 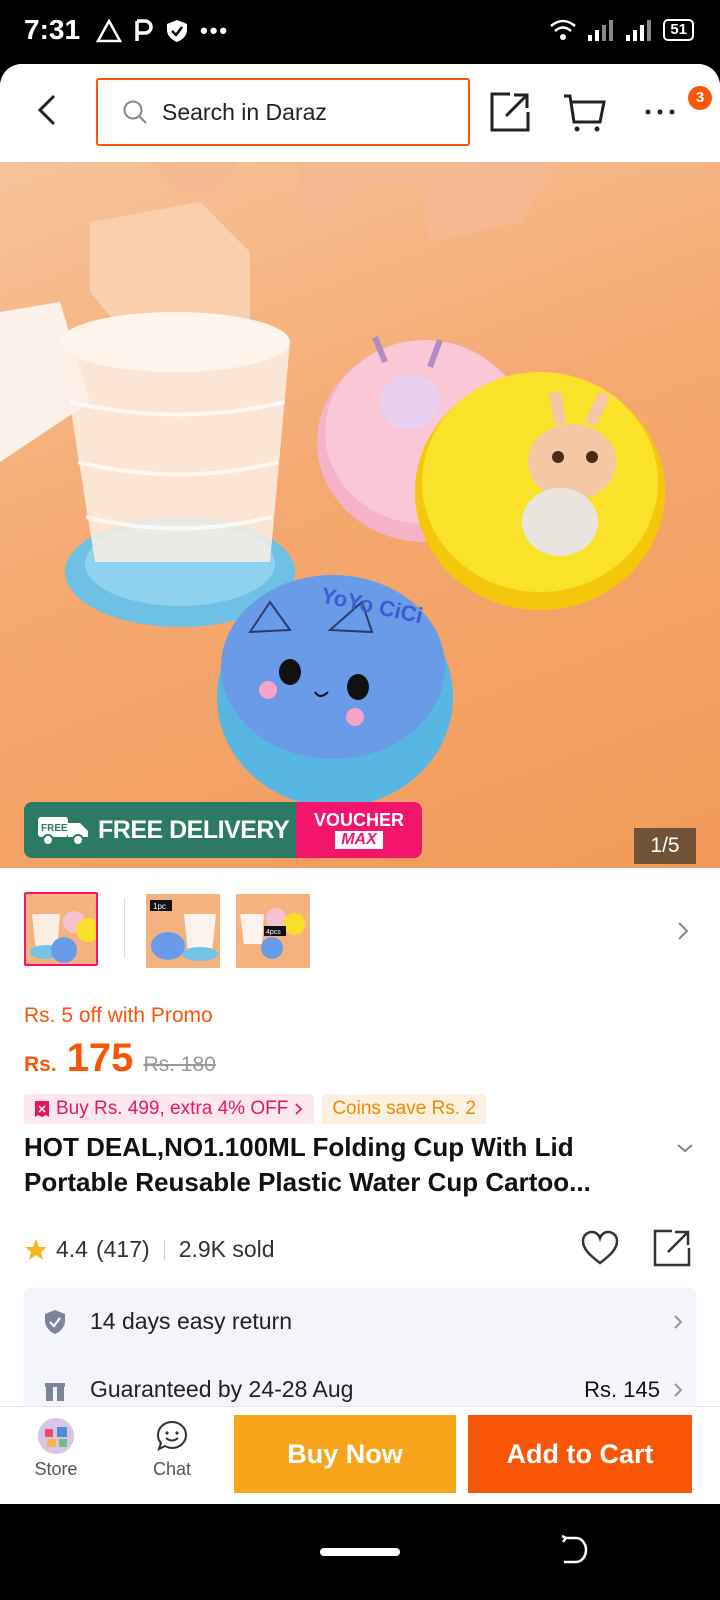 What do you see at coordinates (662, 112) in the screenshot?
I see `more-menu-icon` at bounding box center [662, 112].